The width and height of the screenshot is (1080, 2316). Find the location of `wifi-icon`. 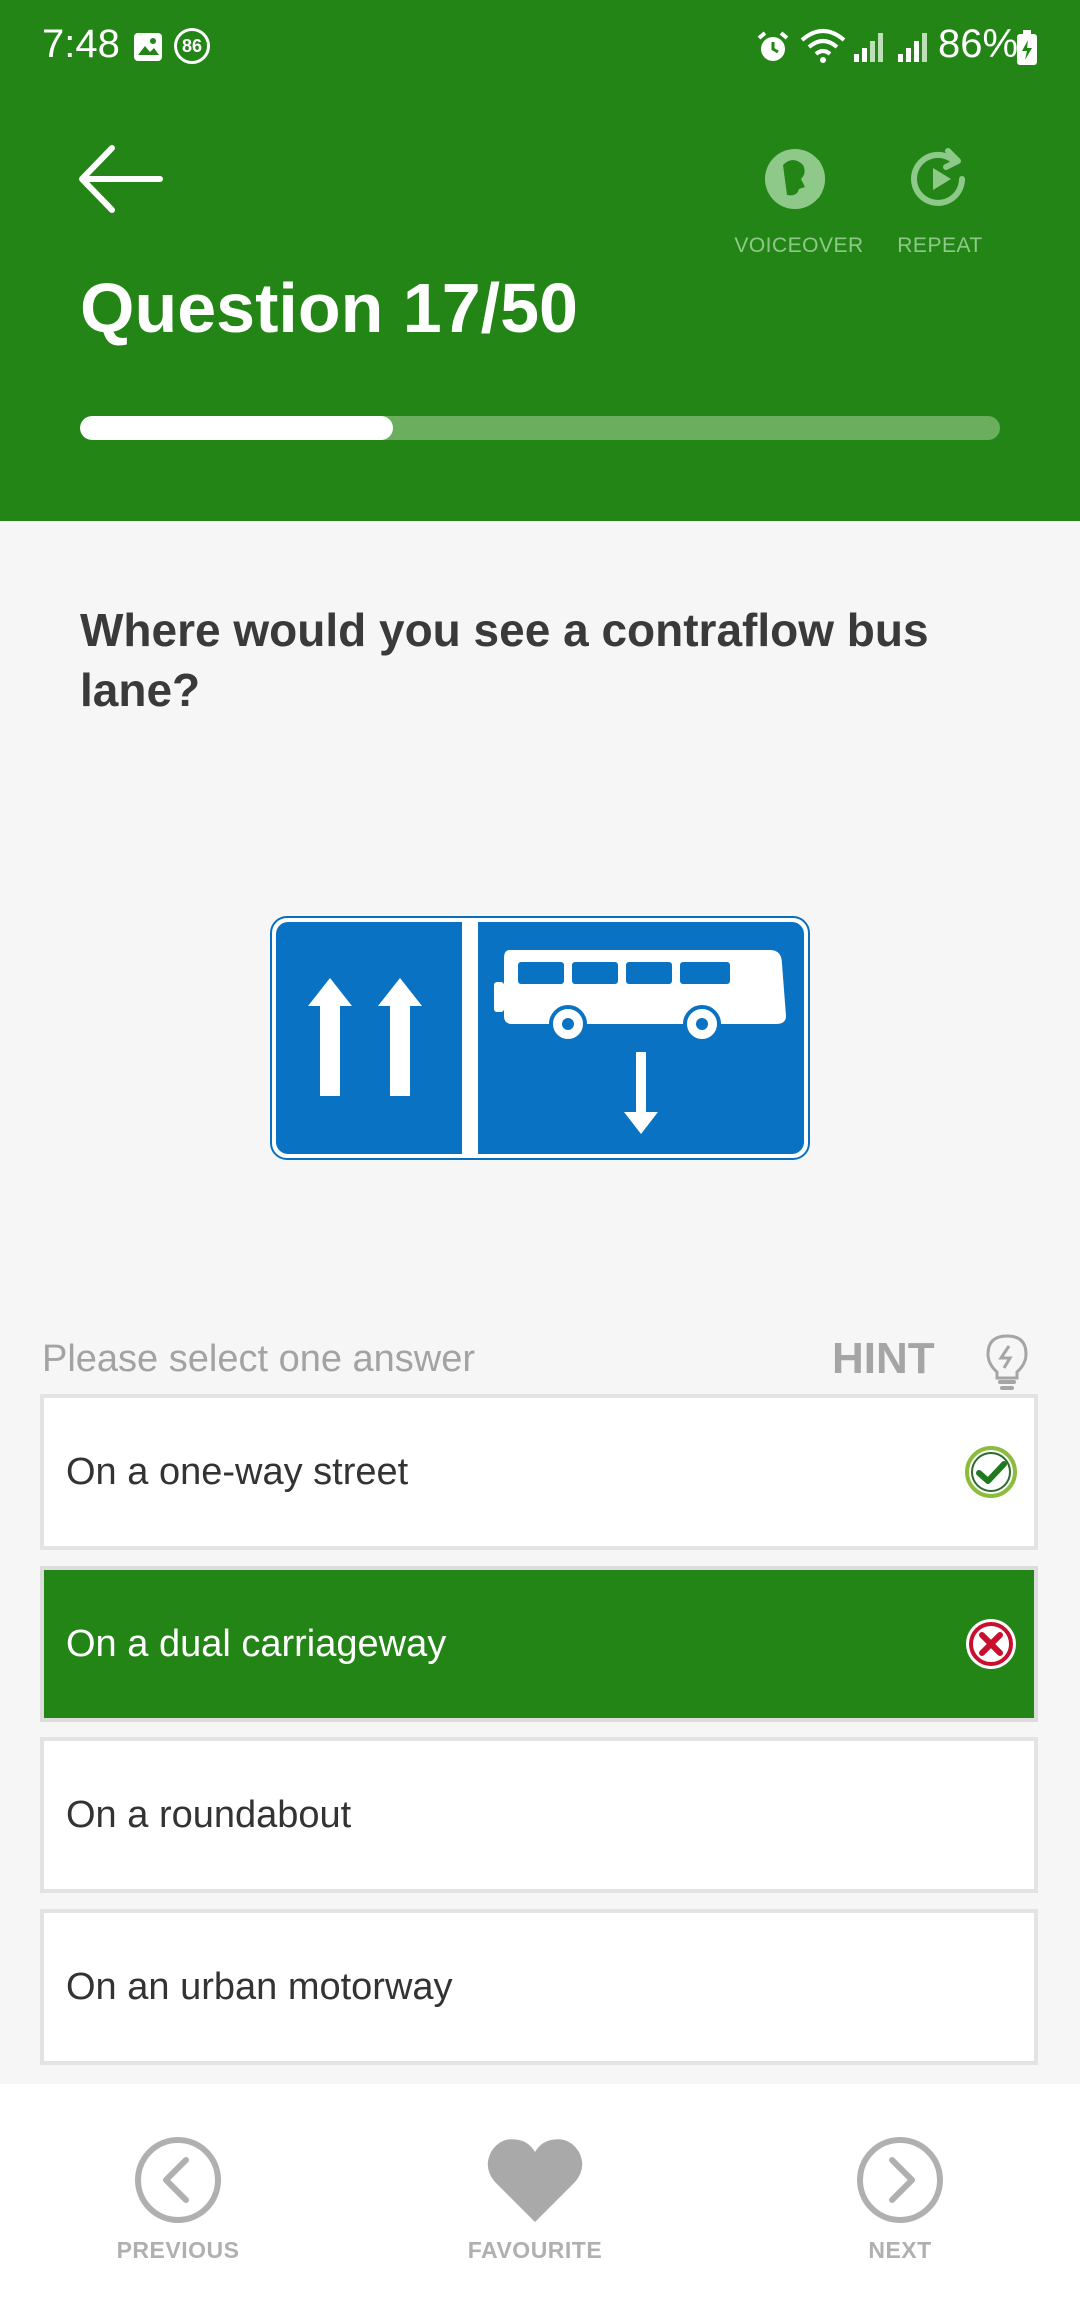

wifi-icon is located at coordinates (823, 51).